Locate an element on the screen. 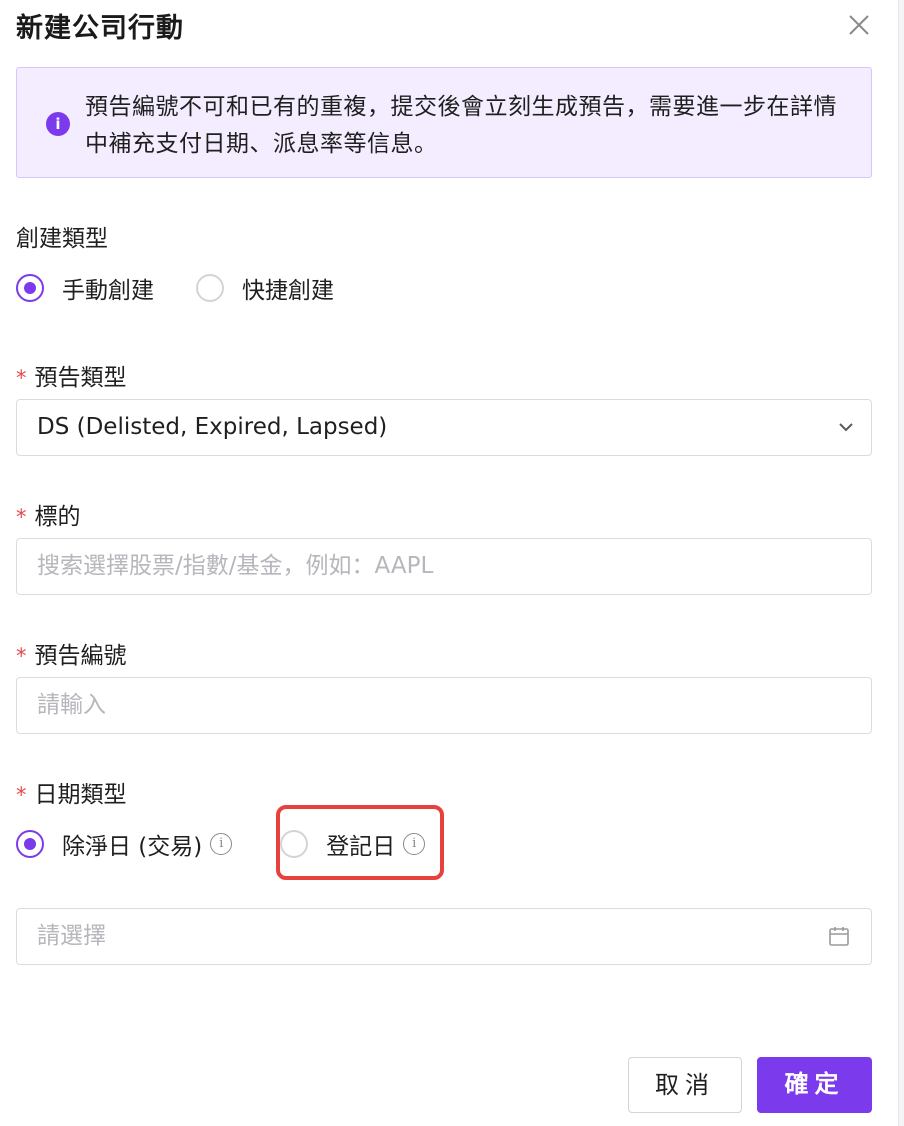 This screenshot has width=904, height=1126. radio-label: 手動創建 is located at coordinates (108, 291).